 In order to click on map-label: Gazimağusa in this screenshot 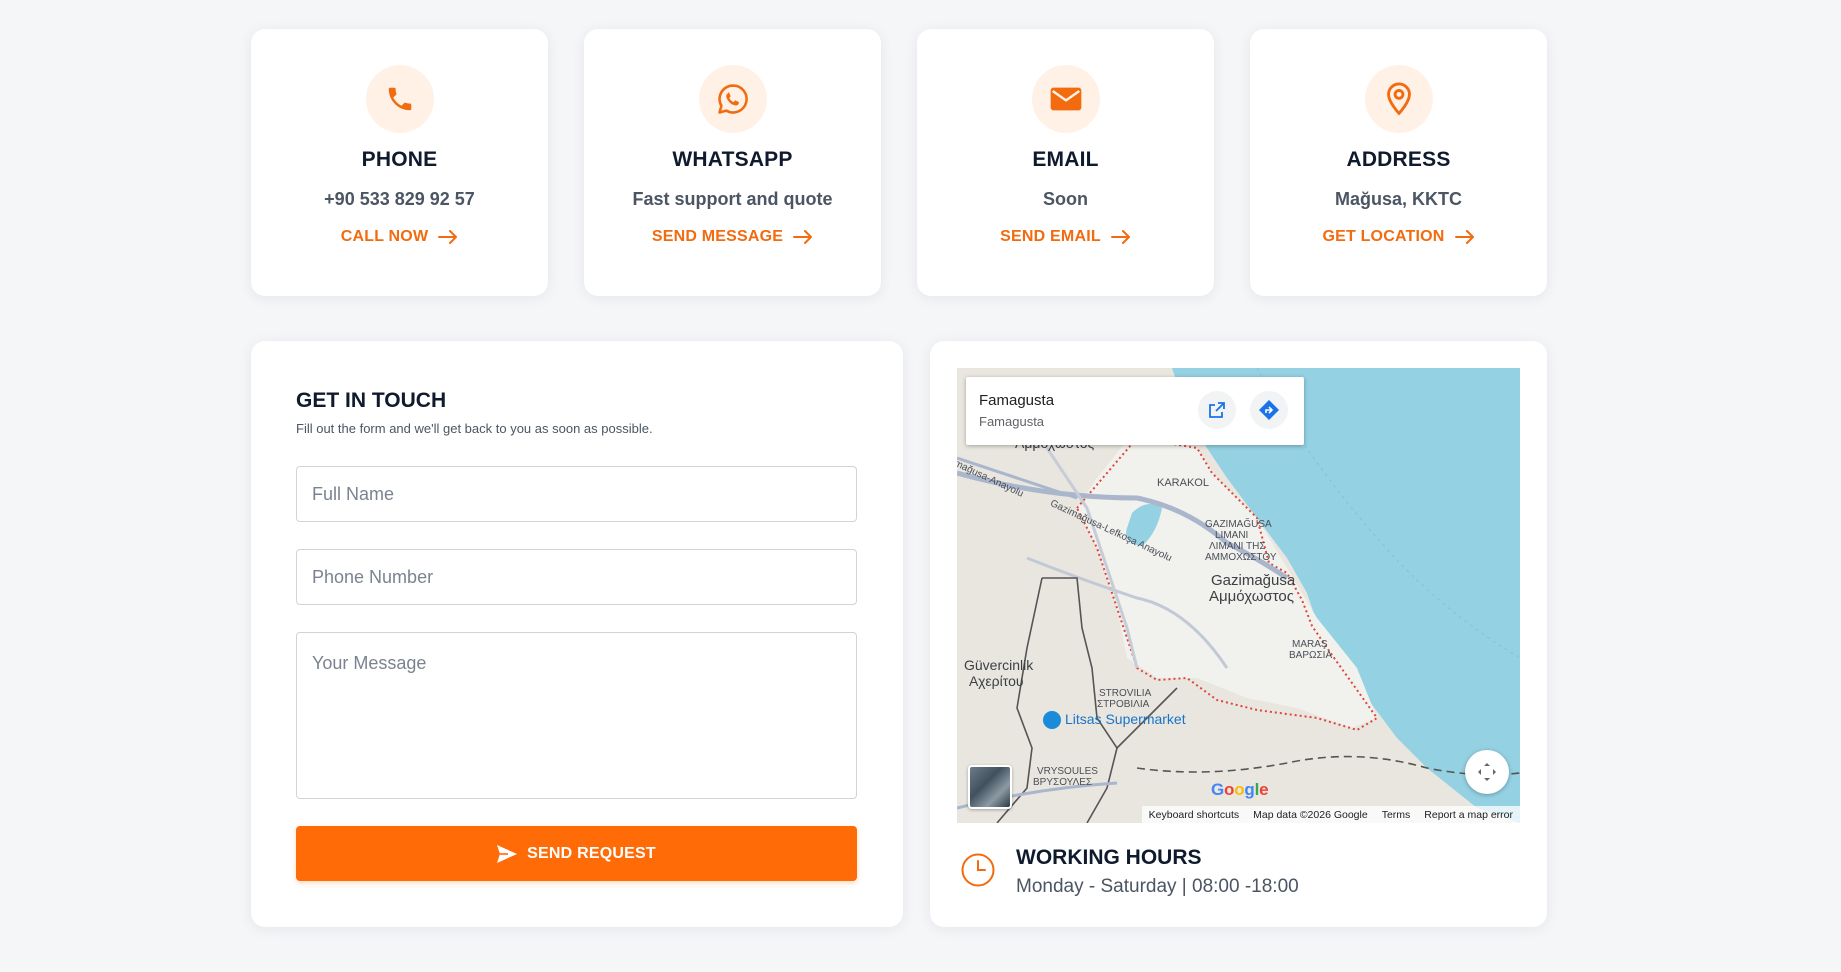, I will do `click(1253, 580)`.